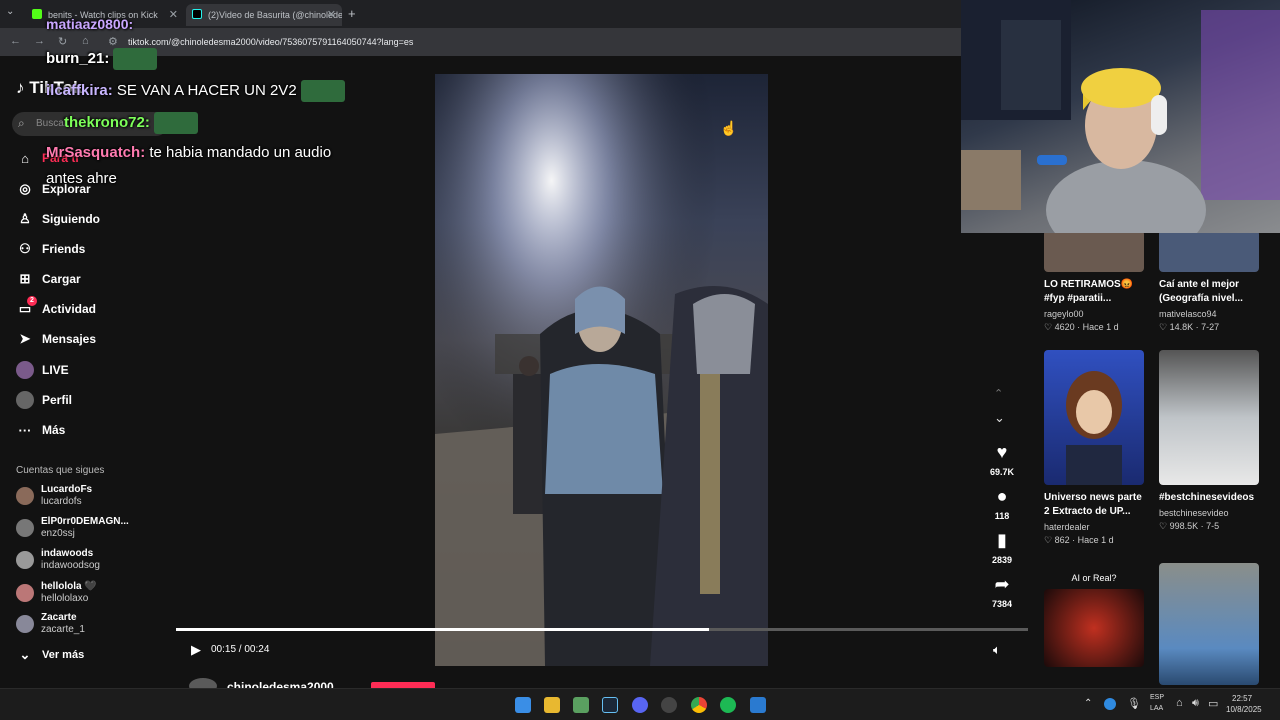 This screenshot has height=720, width=1280. I want to click on spotify-icon, so click(728, 705).